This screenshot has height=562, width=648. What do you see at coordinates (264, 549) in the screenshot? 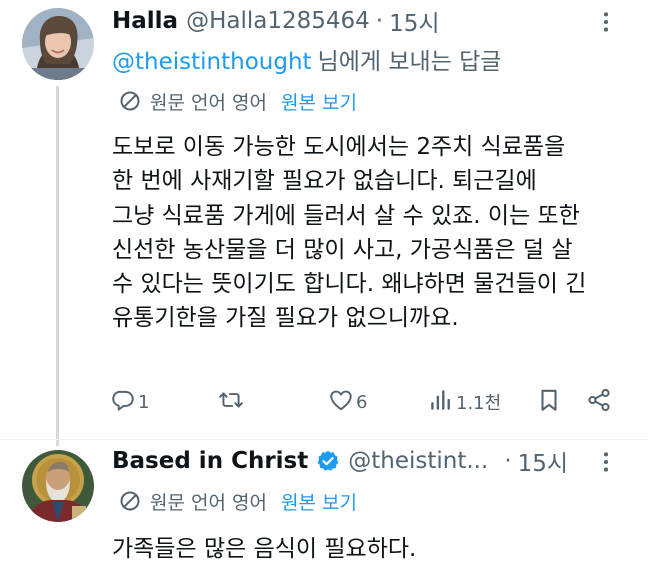
I see `tweet-text-line: 가족들은 많은 음식이 필요하다.` at bounding box center [264, 549].